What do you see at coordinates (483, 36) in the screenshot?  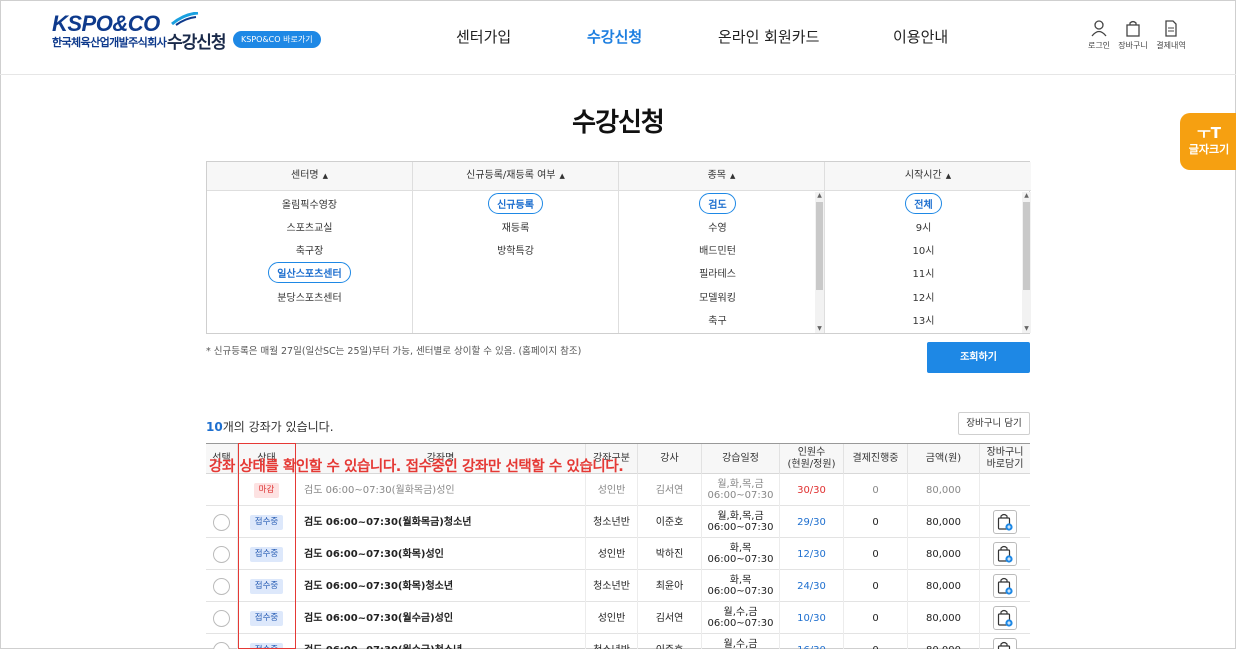 I see `nav-center-join: 센터가입` at bounding box center [483, 36].